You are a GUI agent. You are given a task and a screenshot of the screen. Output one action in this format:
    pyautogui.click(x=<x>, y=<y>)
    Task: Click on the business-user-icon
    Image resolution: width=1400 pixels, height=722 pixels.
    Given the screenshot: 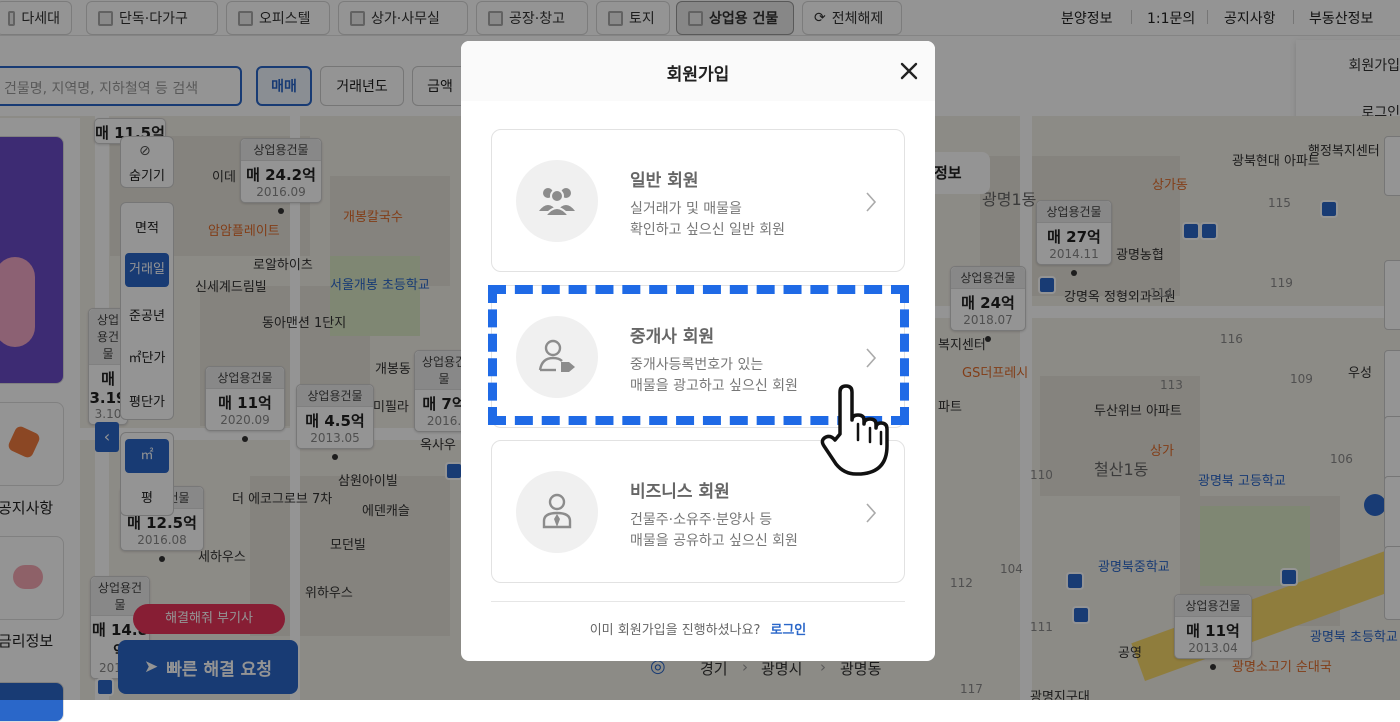 What is the action you would take?
    pyautogui.click(x=557, y=511)
    